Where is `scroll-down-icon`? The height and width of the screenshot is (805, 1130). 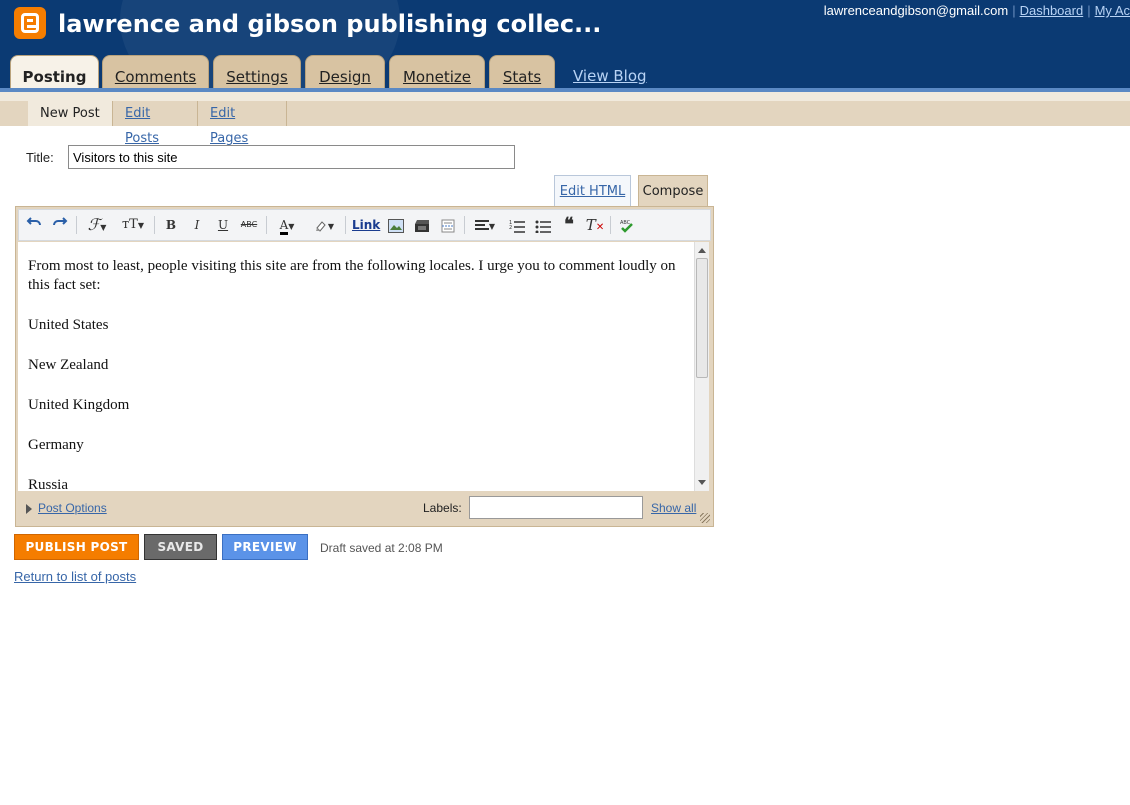 scroll-down-icon is located at coordinates (702, 482).